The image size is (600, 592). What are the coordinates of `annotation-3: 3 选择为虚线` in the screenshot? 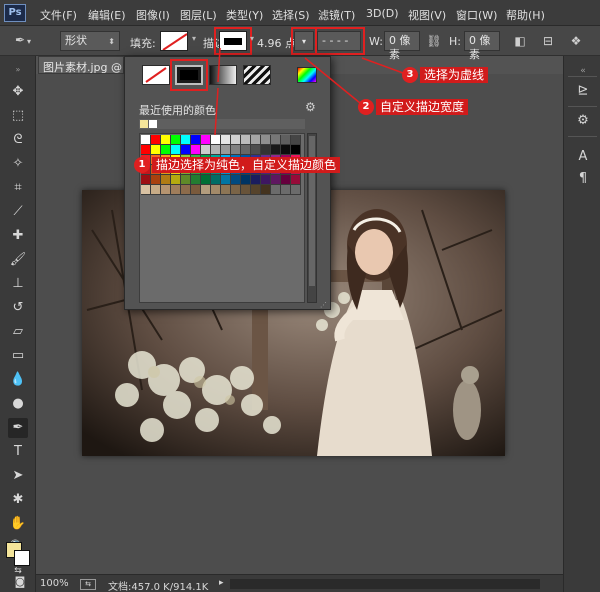 It's located at (445, 75).